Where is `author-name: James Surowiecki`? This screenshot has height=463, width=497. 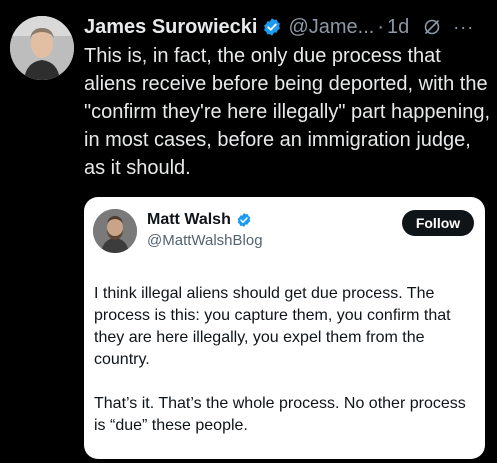
author-name: James Surowiecki is located at coordinates (170, 27).